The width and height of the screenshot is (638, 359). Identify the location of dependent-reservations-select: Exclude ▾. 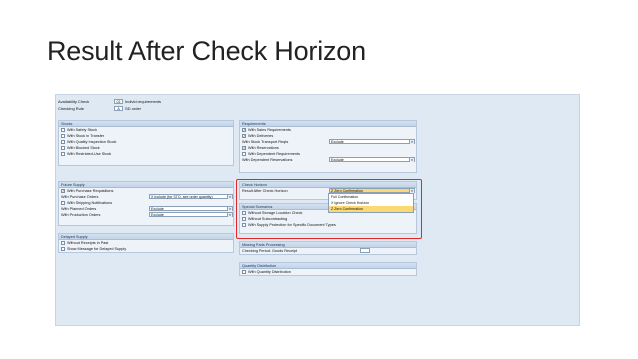
(372, 159).